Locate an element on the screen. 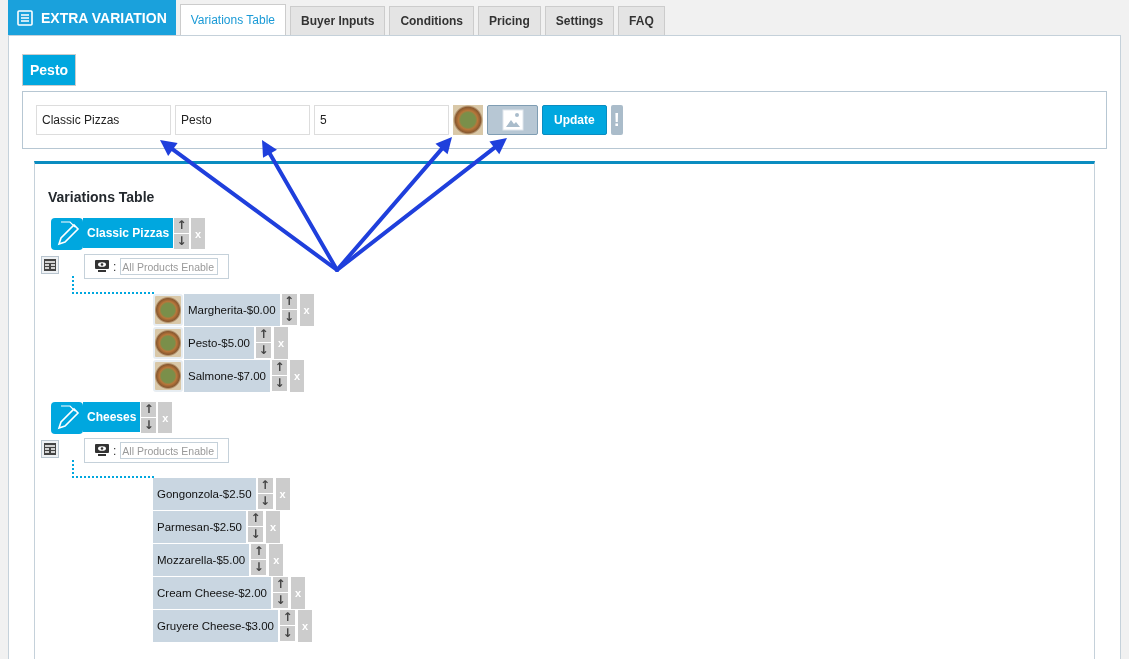  tab: Pricing is located at coordinates (509, 20).